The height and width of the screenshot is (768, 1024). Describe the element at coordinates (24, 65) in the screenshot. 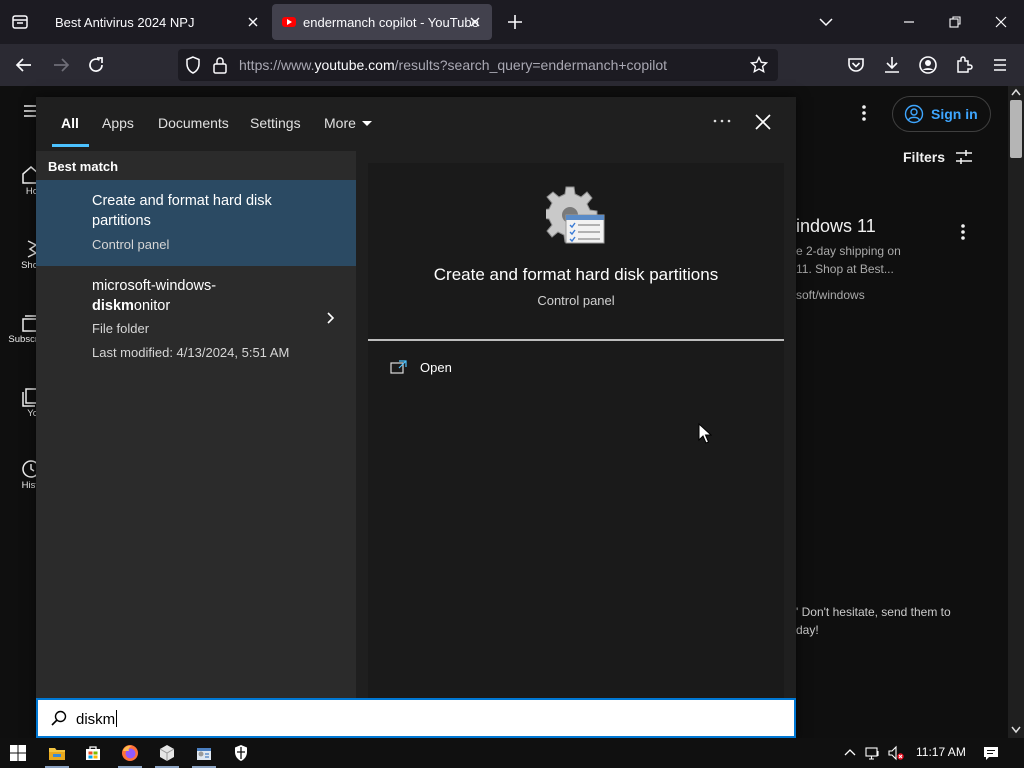

I see `back-icon` at that location.